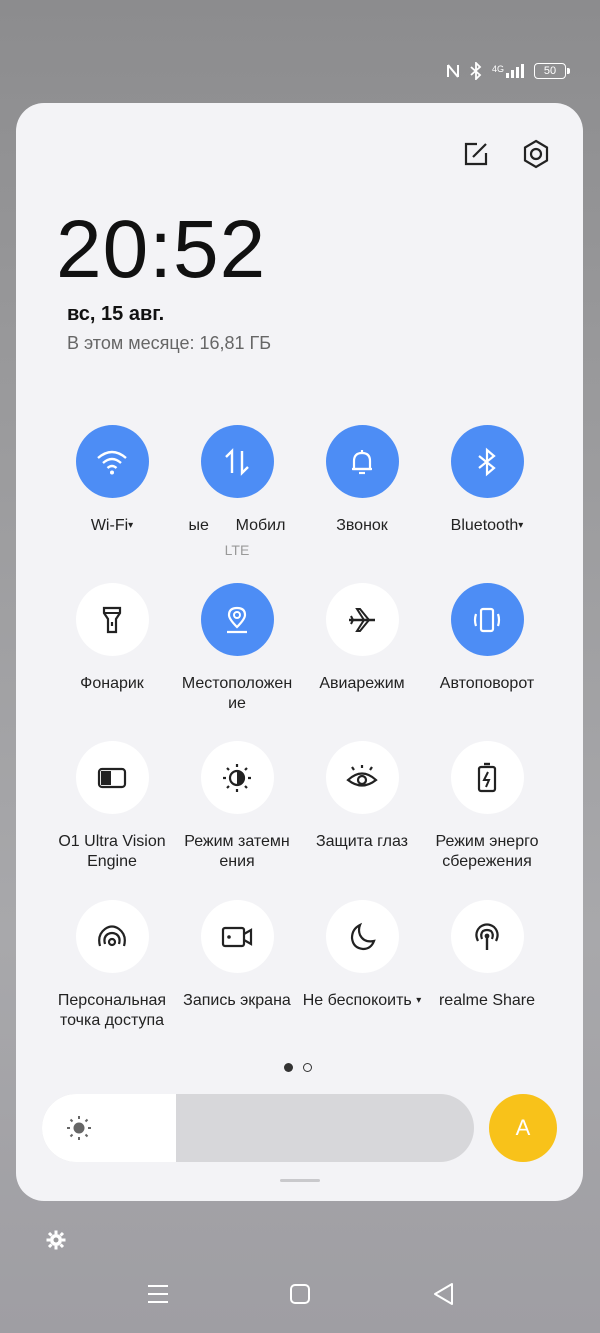 This screenshot has width=600, height=1333. Describe the element at coordinates (362, 683) in the screenshot. I see `tile-label: Авиарежим` at that location.